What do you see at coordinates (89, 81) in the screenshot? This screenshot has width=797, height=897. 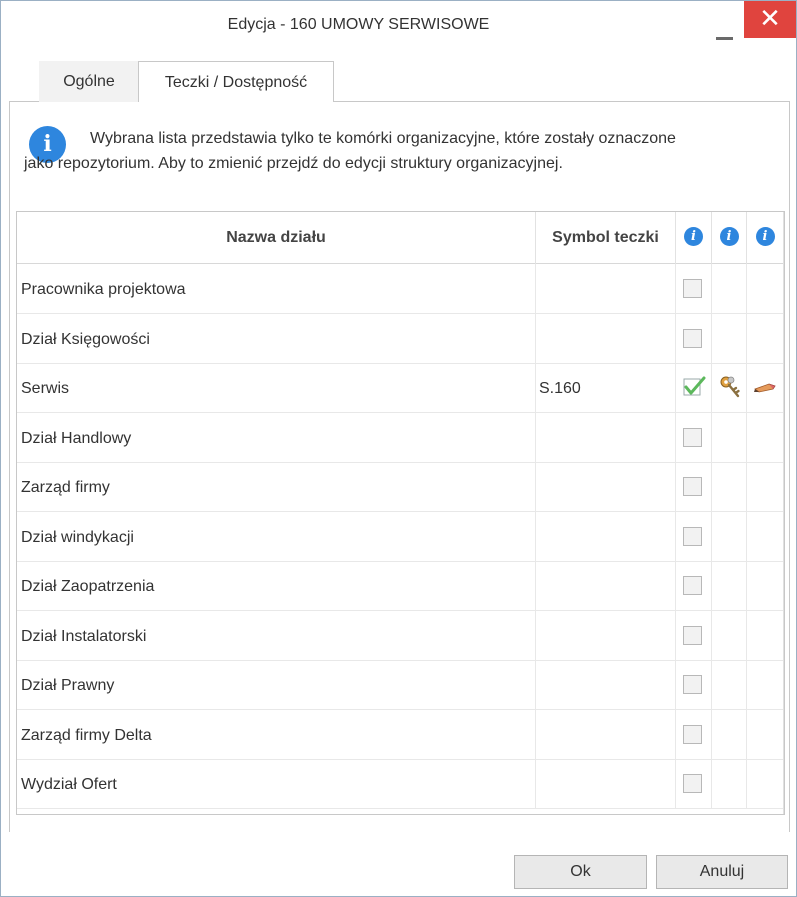 I see `tab-general: Ogólne` at bounding box center [89, 81].